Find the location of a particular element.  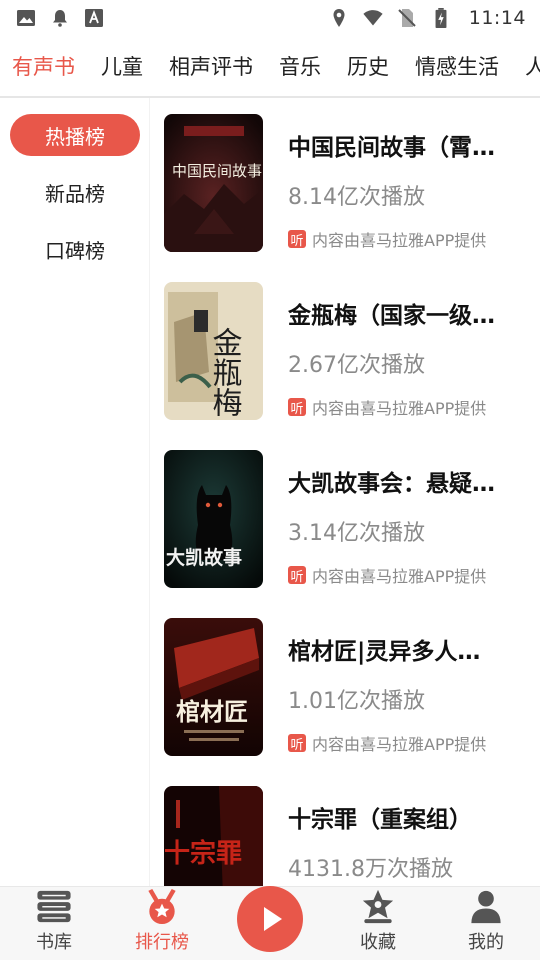

nav-bookshelf: 书库 is located at coordinates (54, 923).